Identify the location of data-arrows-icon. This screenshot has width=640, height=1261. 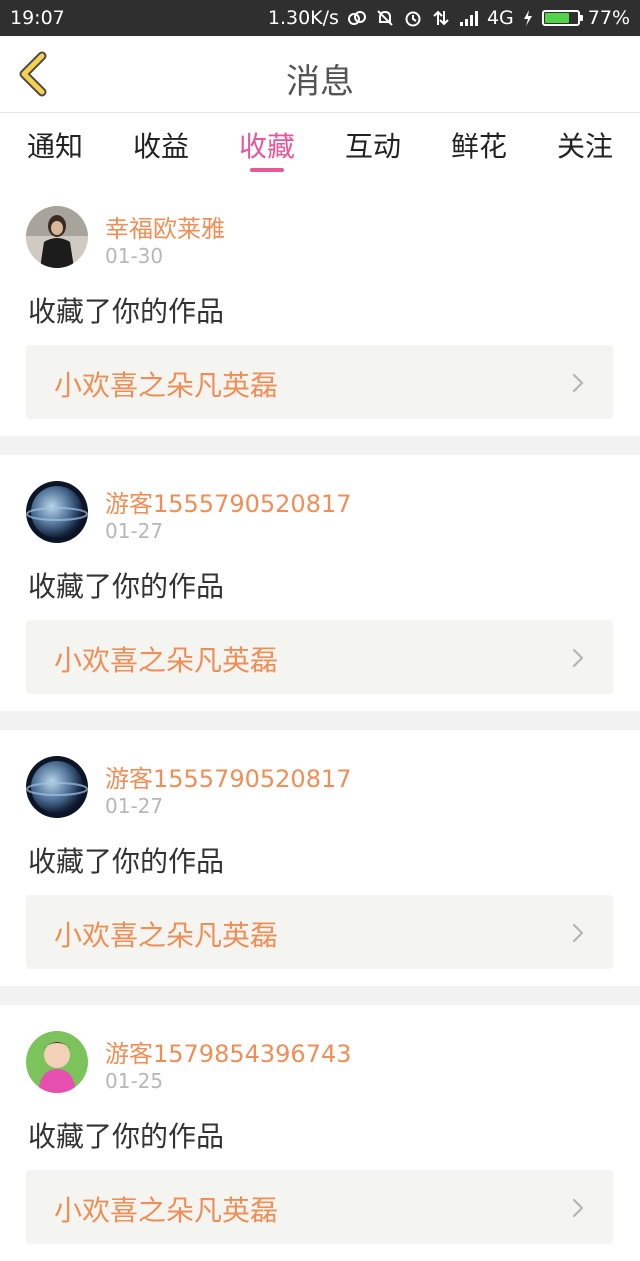
(441, 18).